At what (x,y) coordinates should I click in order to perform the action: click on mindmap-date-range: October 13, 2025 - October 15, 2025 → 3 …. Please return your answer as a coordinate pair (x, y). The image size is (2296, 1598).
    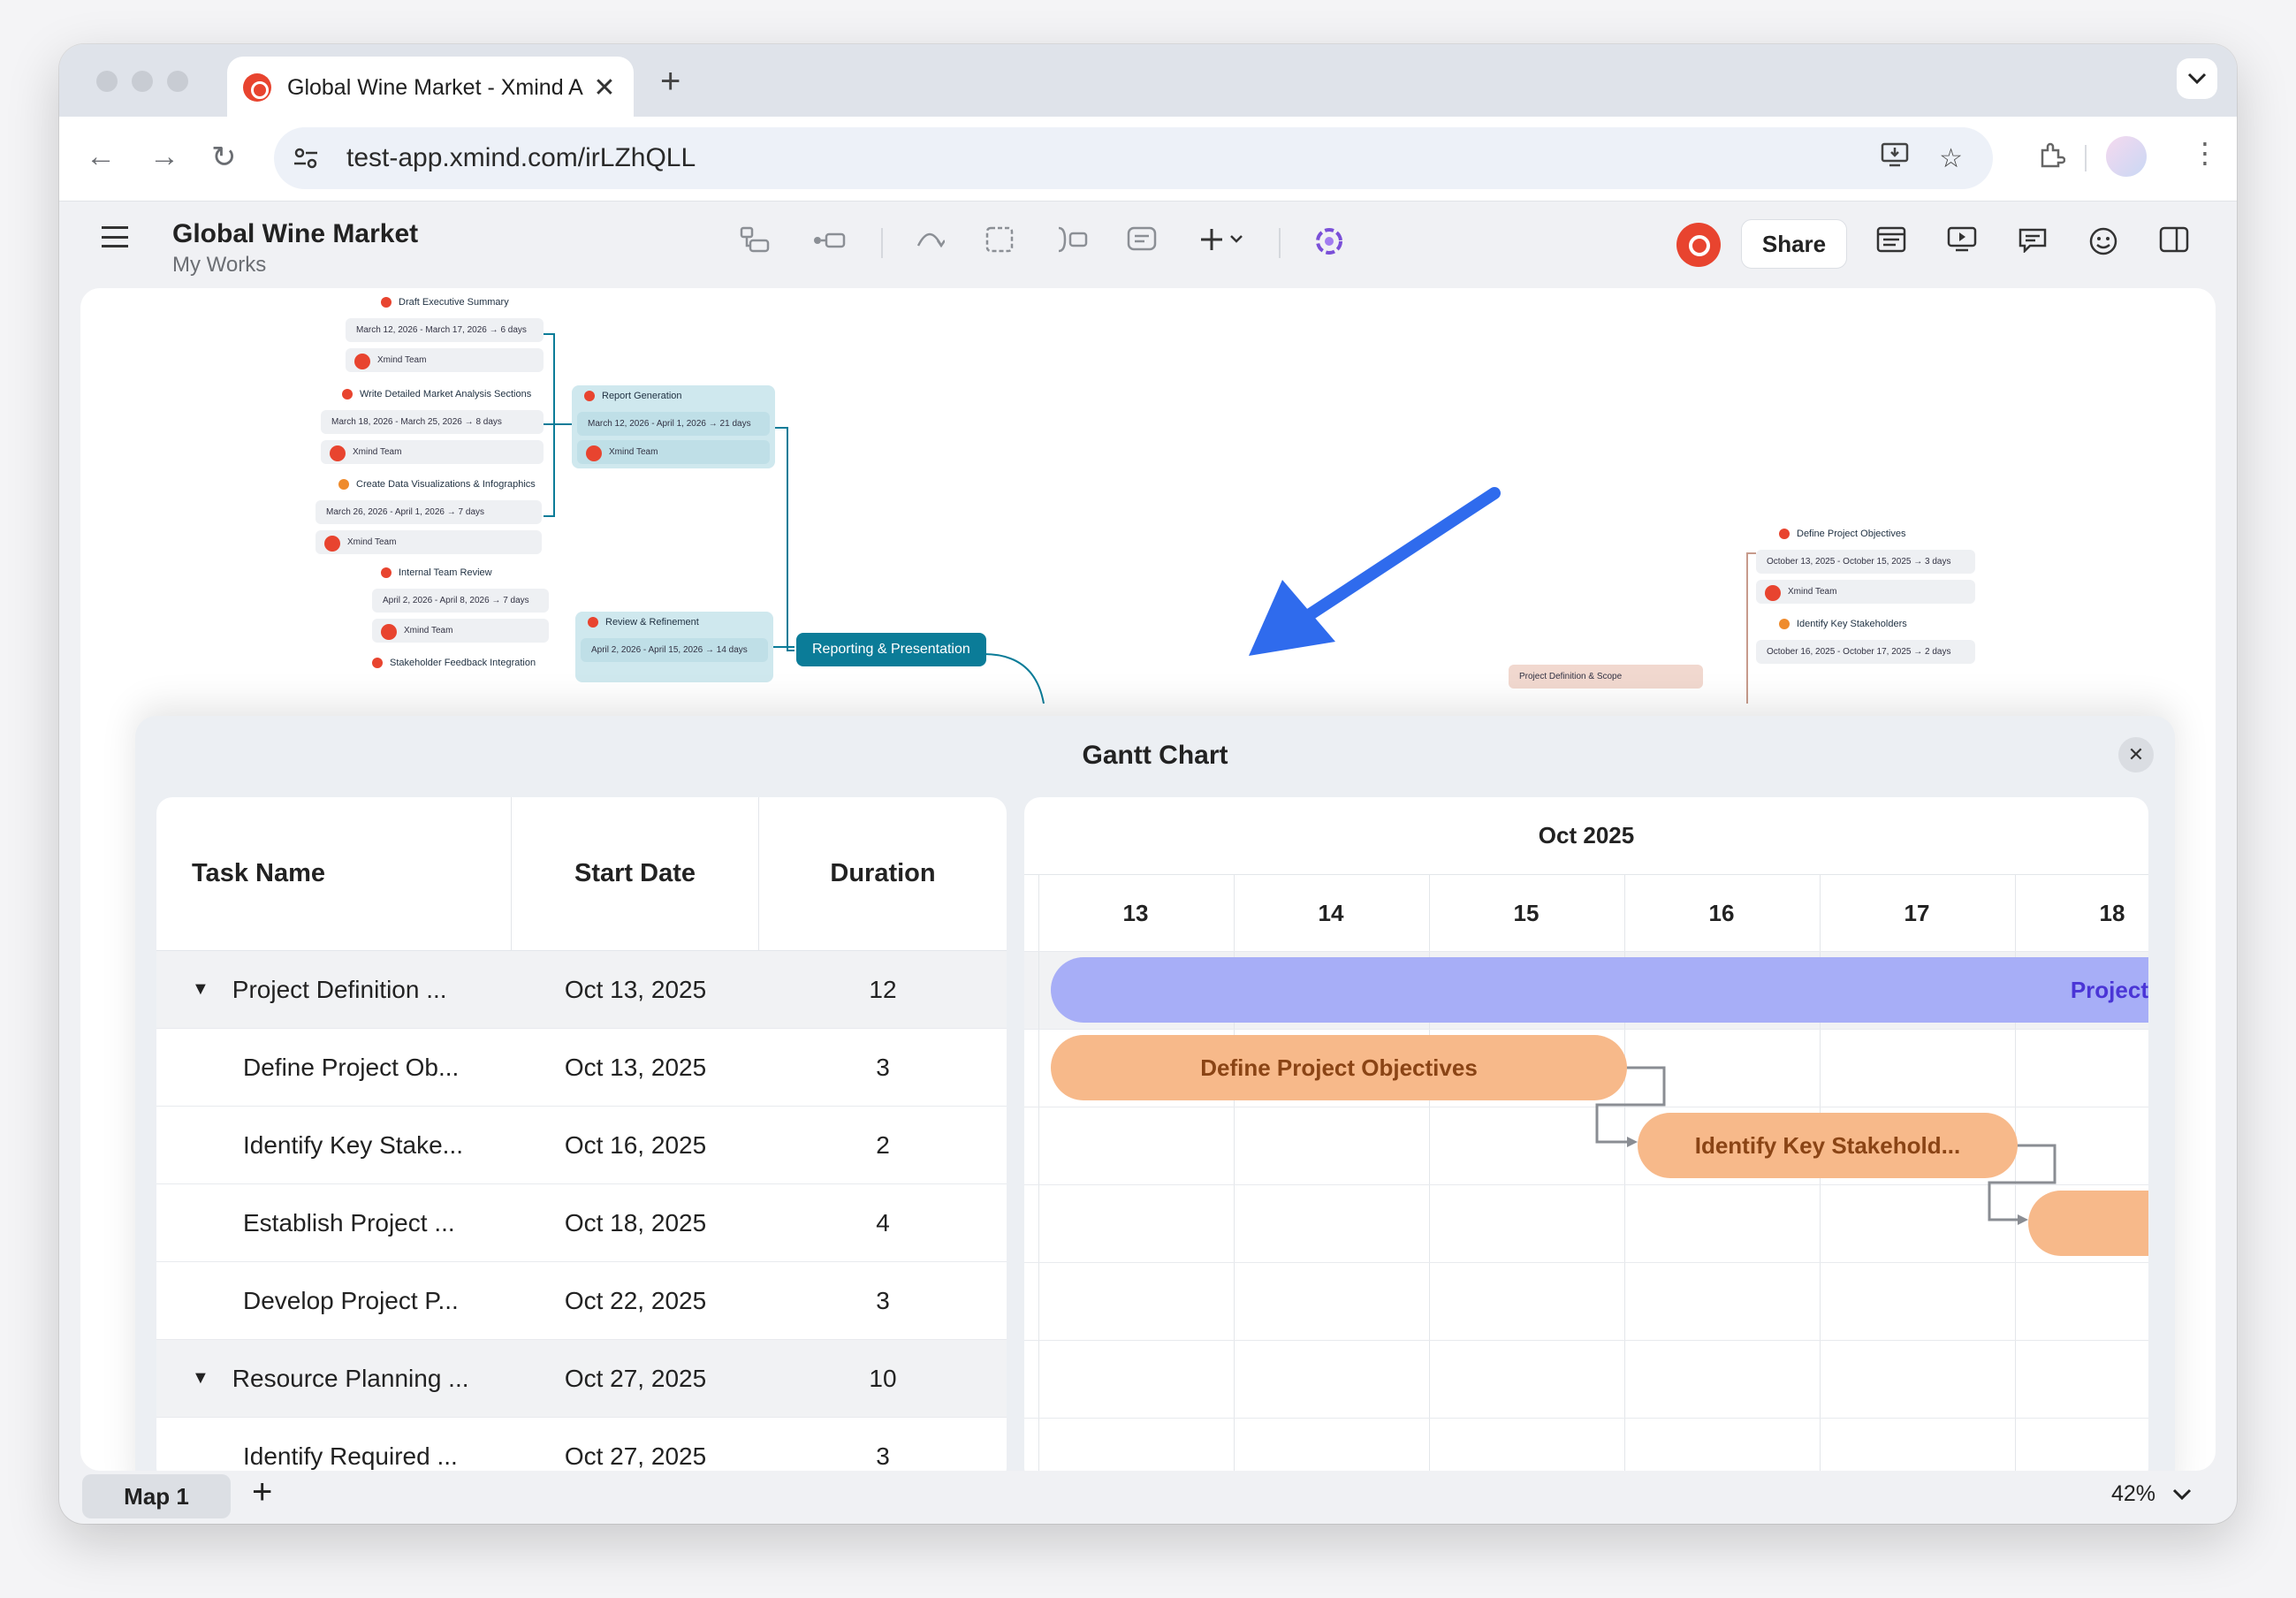
    Looking at the image, I should click on (1865, 562).